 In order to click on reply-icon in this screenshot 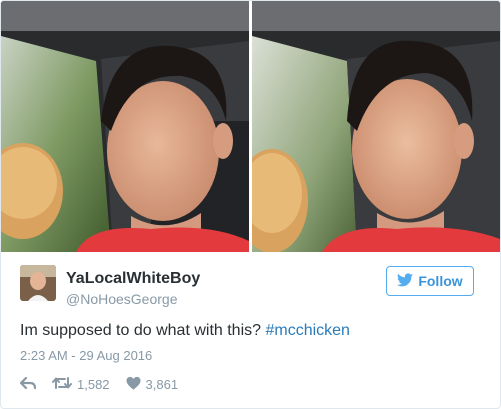, I will do `click(28, 384)`.